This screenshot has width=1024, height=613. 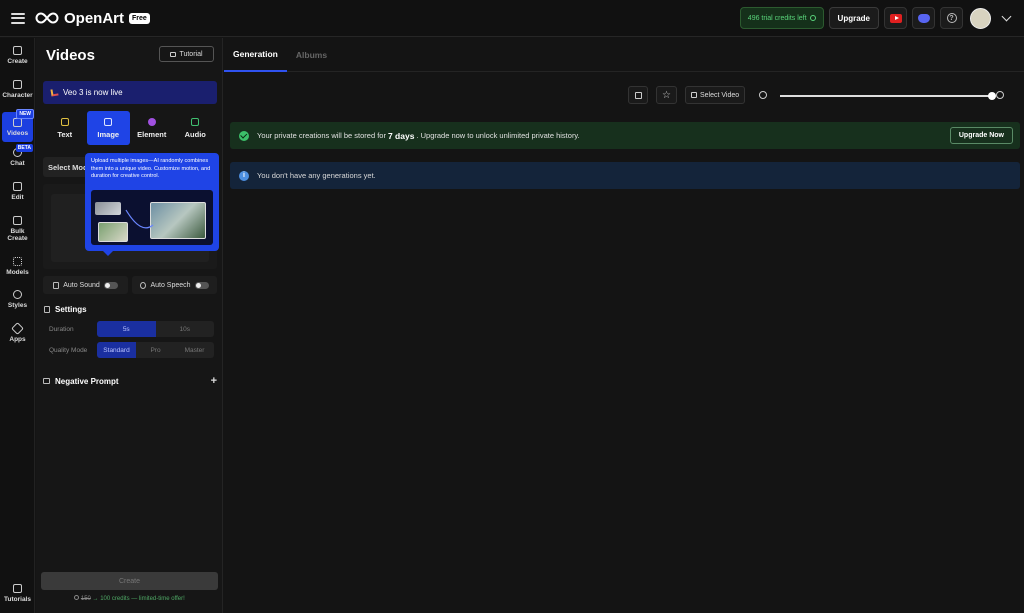 I want to click on apps-icon, so click(x=17, y=328).